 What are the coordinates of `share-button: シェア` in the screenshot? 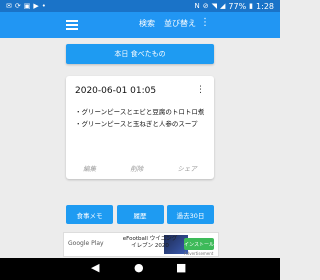 It's located at (187, 168).